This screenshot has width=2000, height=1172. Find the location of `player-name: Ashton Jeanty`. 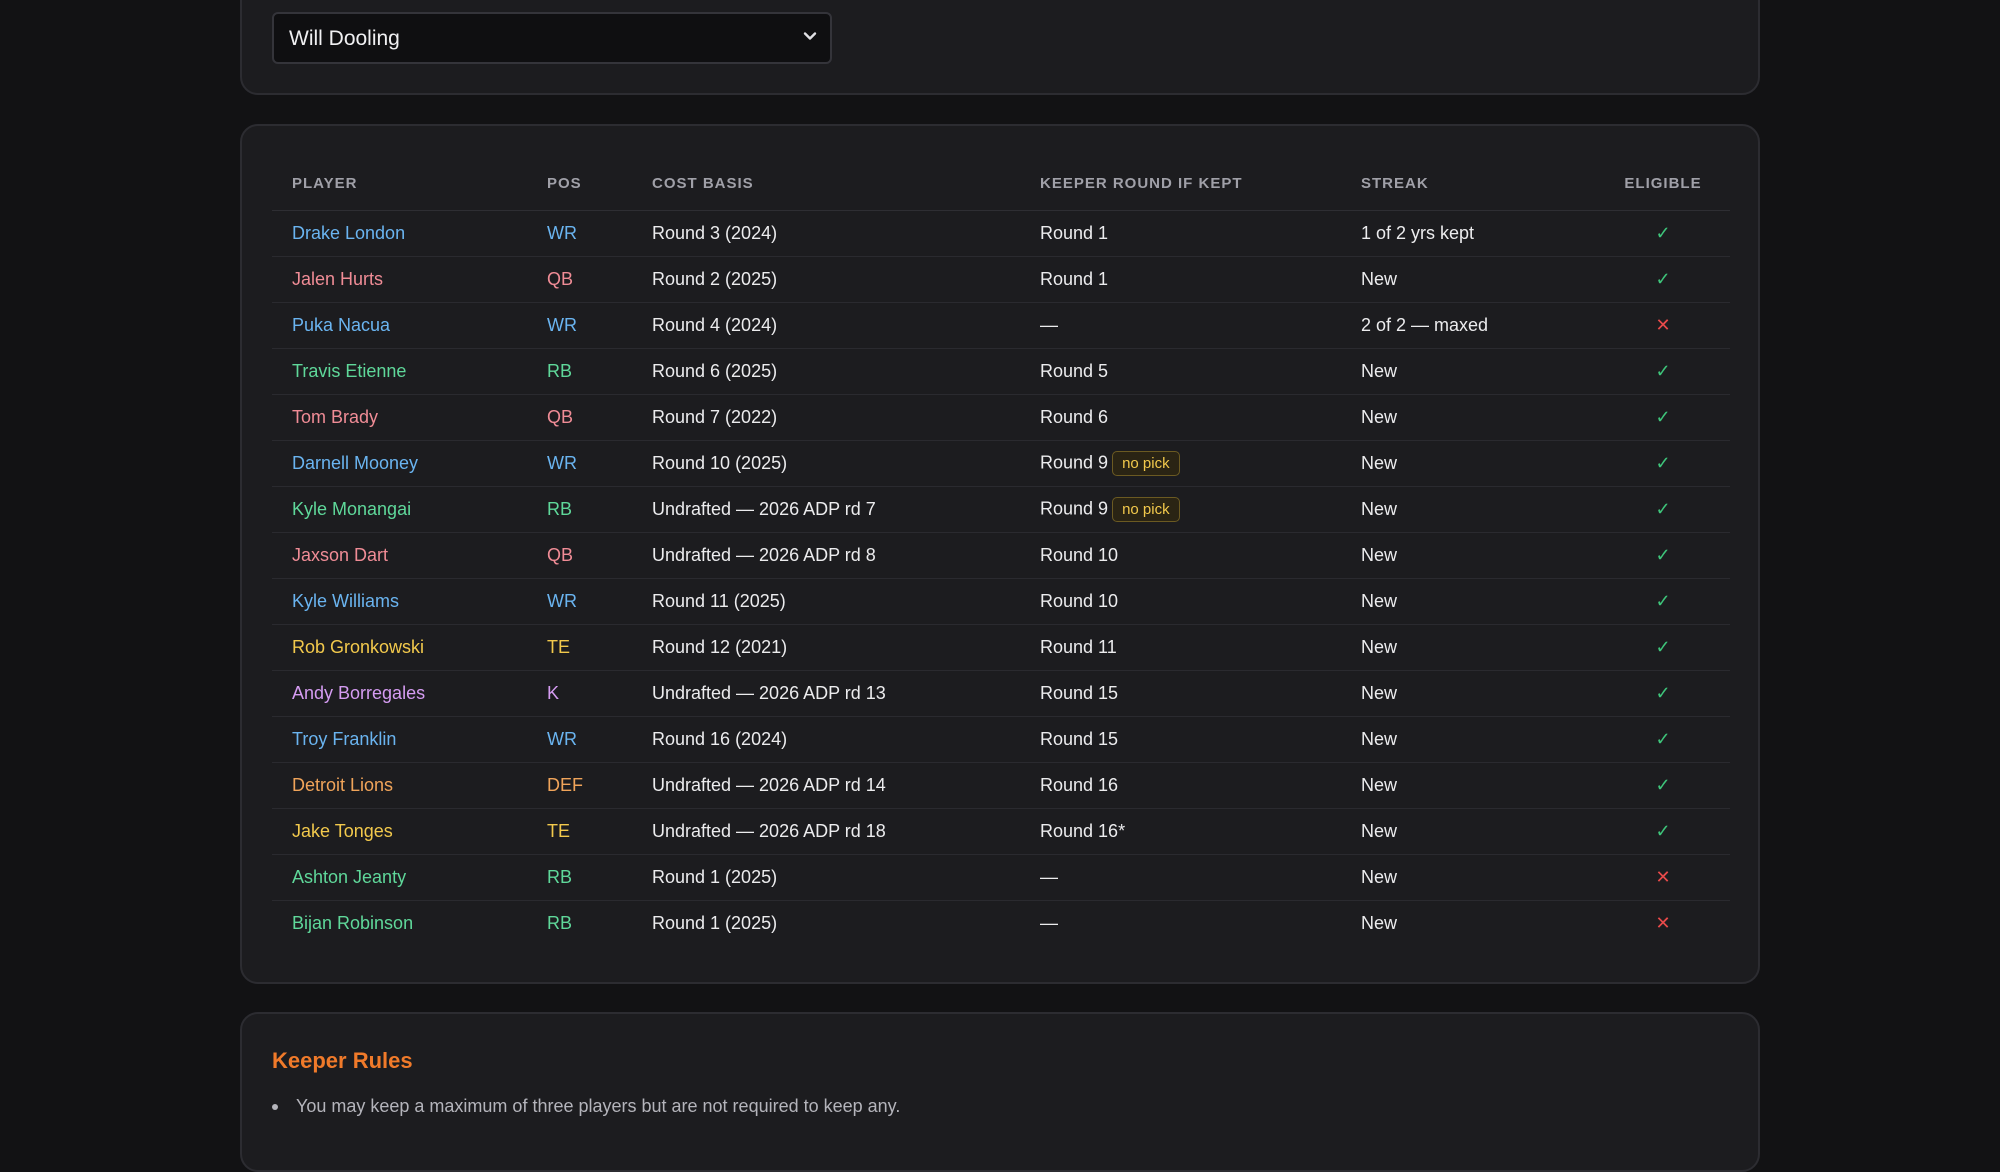

player-name: Ashton Jeanty is located at coordinates (399, 877).